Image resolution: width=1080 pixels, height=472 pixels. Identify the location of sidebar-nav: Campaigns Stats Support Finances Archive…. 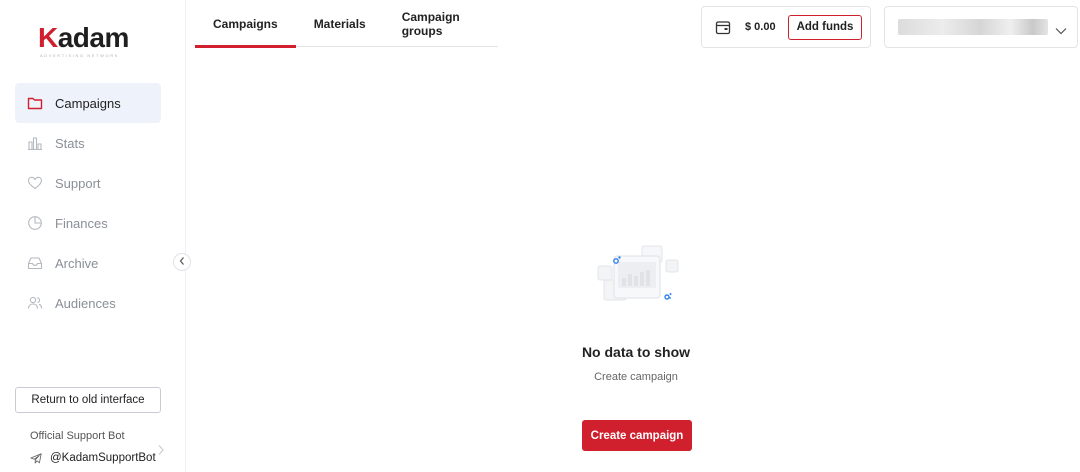
(88, 203).